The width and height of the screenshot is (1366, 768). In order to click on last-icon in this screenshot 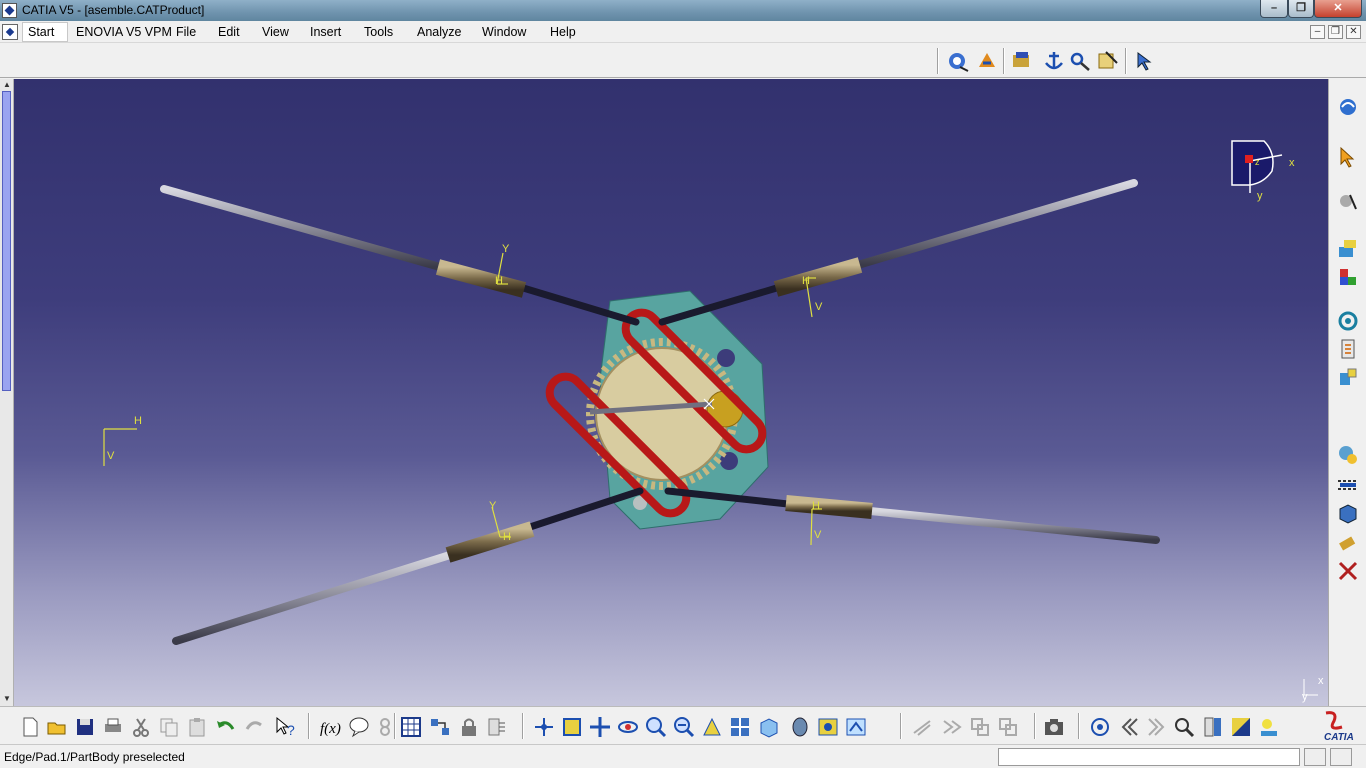, I will do `click(1157, 727)`.